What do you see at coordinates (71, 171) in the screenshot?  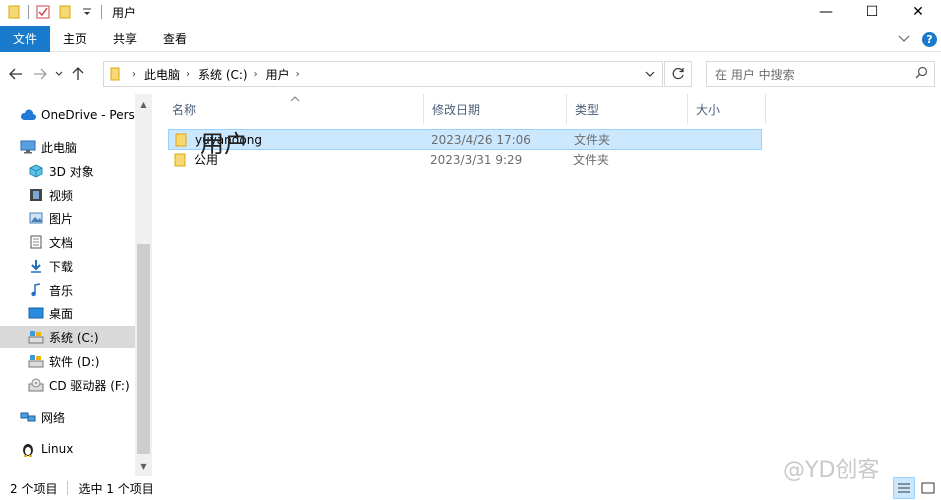 I see `nav-item-label: 3D 对象` at bounding box center [71, 171].